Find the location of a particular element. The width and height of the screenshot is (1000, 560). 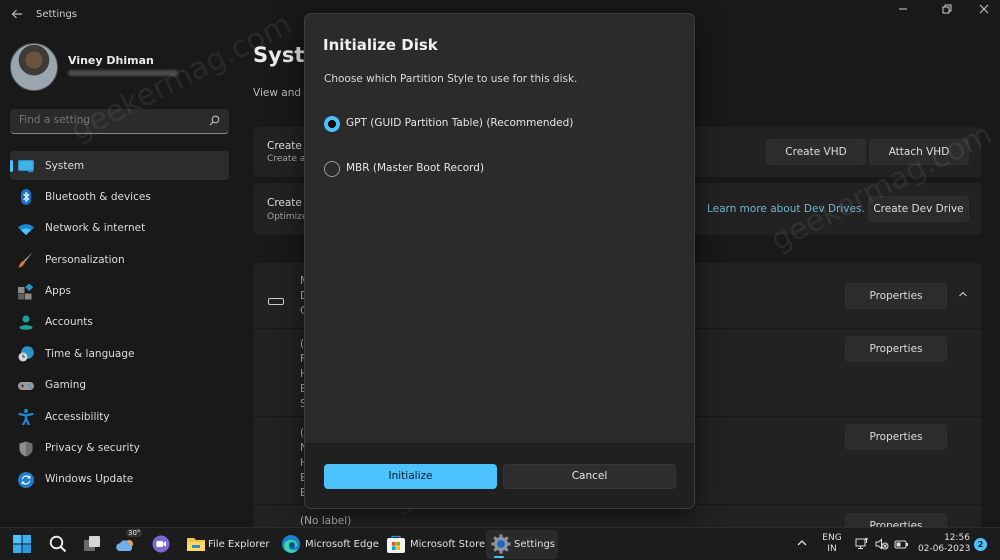

active-app-indicator is located at coordinates (499, 557).